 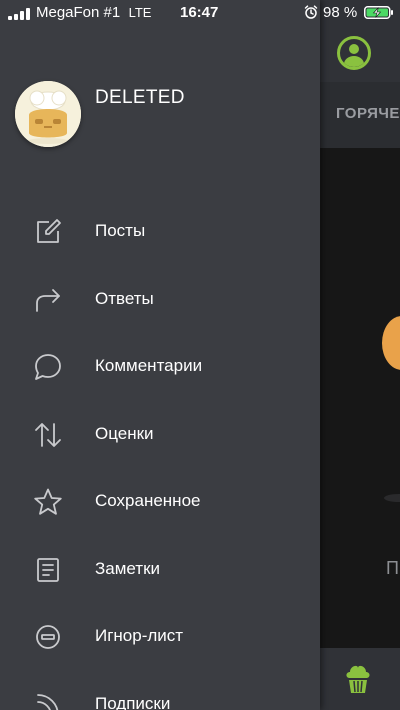 What do you see at coordinates (124, 433) in the screenshot?
I see `menu-item-label: Оценки` at bounding box center [124, 433].